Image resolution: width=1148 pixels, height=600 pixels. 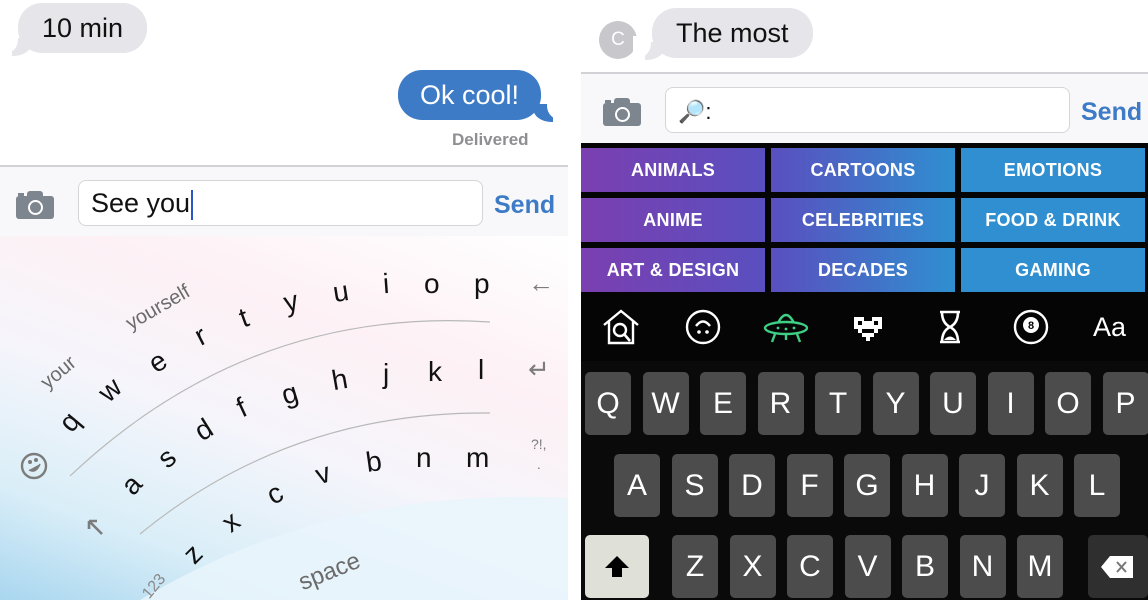 I want to click on punctuation-sub: ., so click(x=538, y=464).